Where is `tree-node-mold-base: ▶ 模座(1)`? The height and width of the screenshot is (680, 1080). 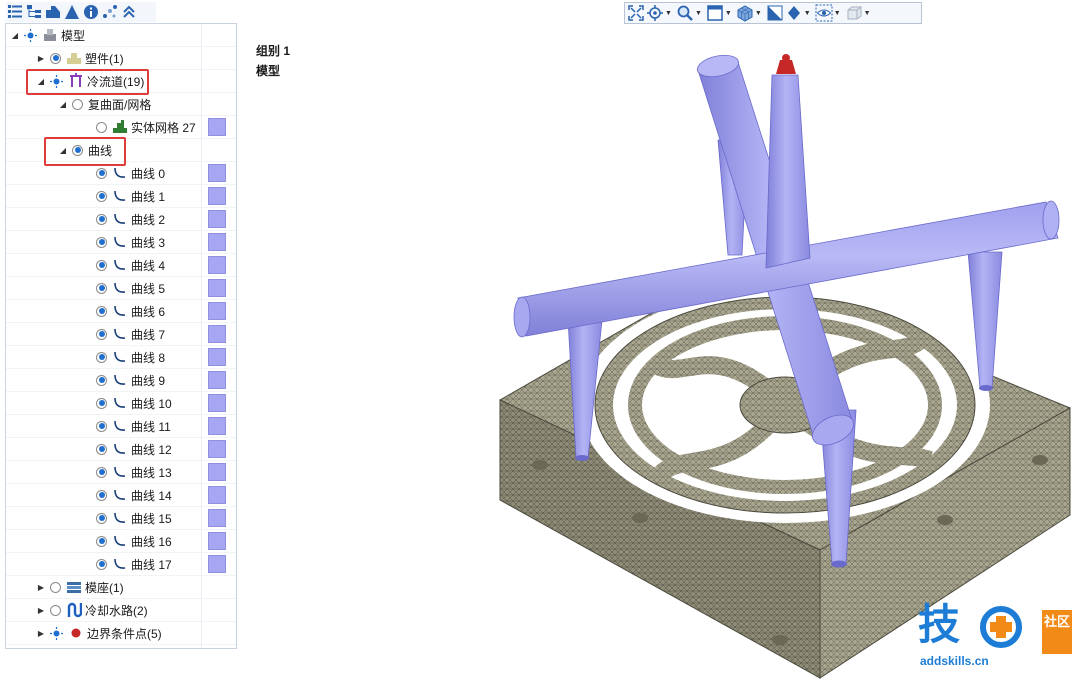 tree-node-mold-base: ▶ 模座(1) is located at coordinates (121, 587).